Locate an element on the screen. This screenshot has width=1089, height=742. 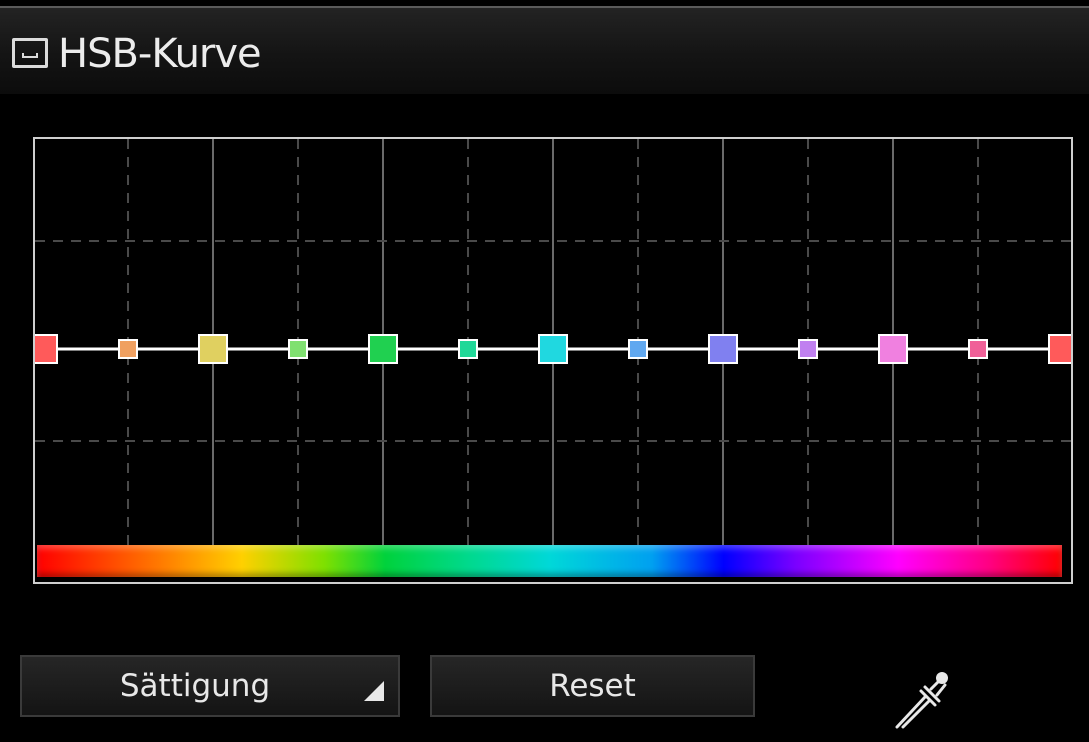
curve-mode-label: Sättigung is located at coordinates (195, 686).